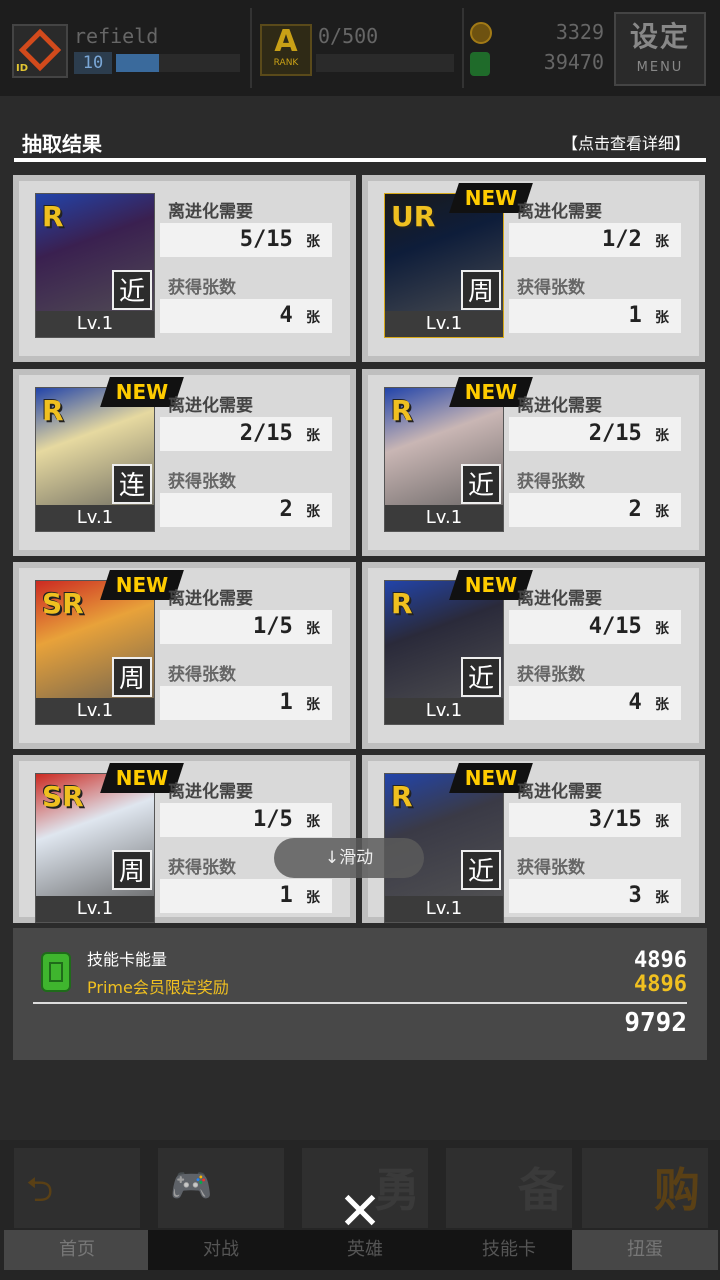  Describe the element at coordinates (541, 1190) in the screenshot. I see `skill-card-glyph: 备` at that location.